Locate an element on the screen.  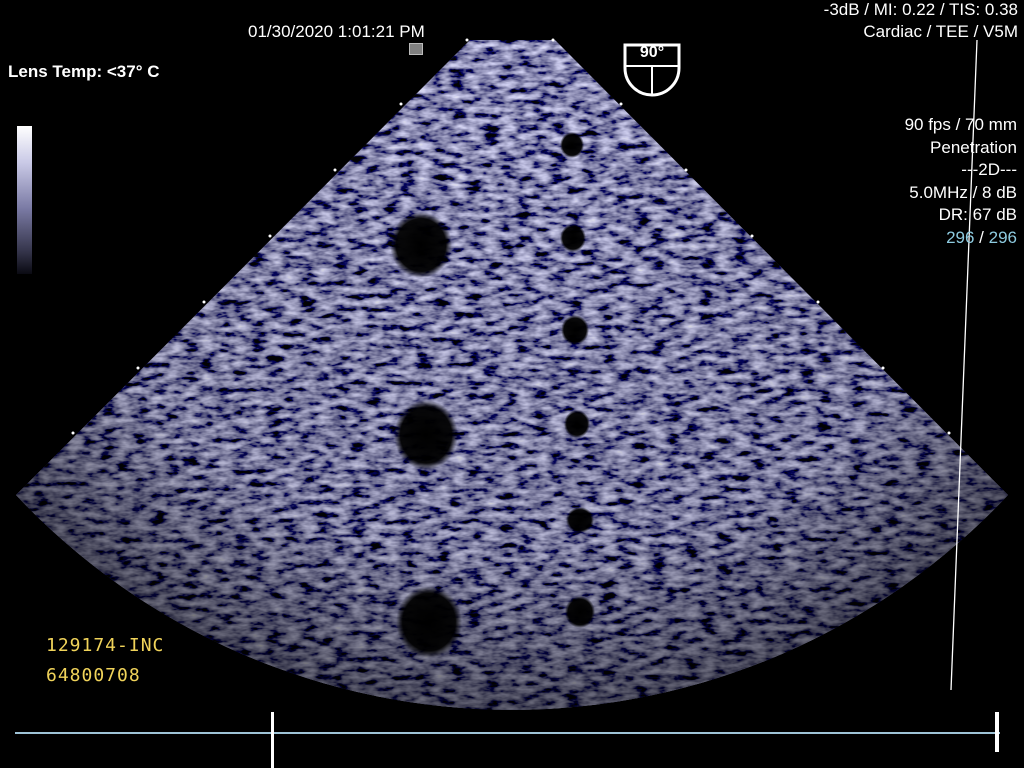
frequency-gain: 5.0MHz / 8 dB is located at coordinates (963, 192).